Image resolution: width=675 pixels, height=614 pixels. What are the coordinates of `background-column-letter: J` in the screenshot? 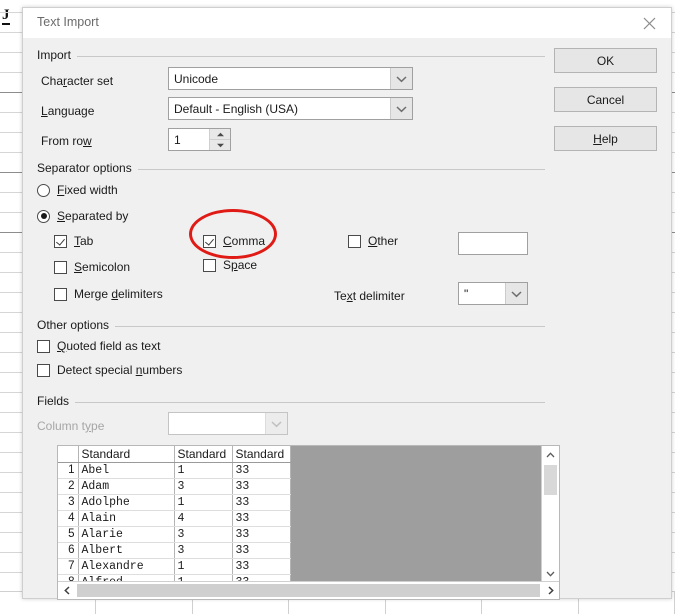 It's located at (6, 16).